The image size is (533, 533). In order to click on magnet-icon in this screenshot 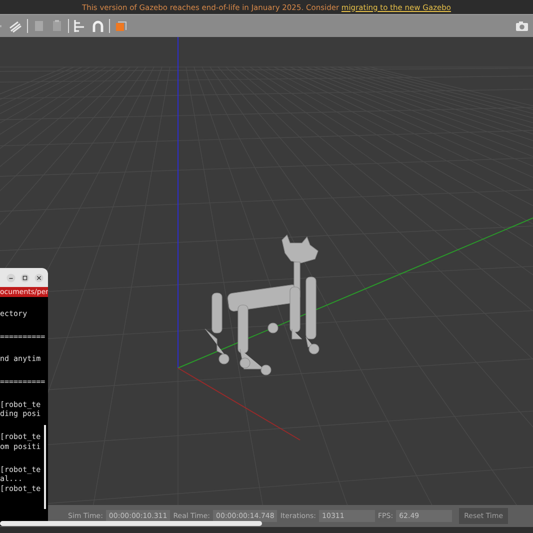, I will do `click(98, 26)`.